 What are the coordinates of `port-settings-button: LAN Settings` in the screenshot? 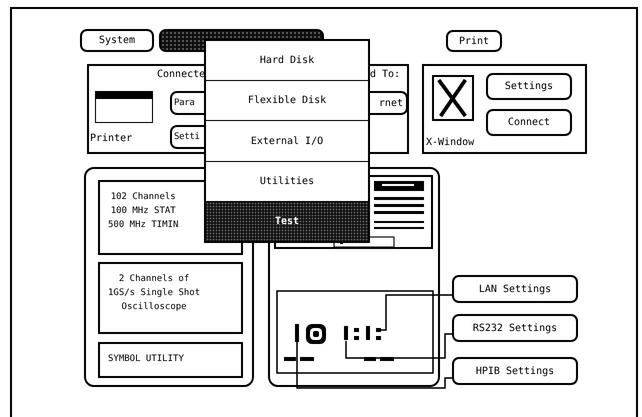 It's located at (515, 289).